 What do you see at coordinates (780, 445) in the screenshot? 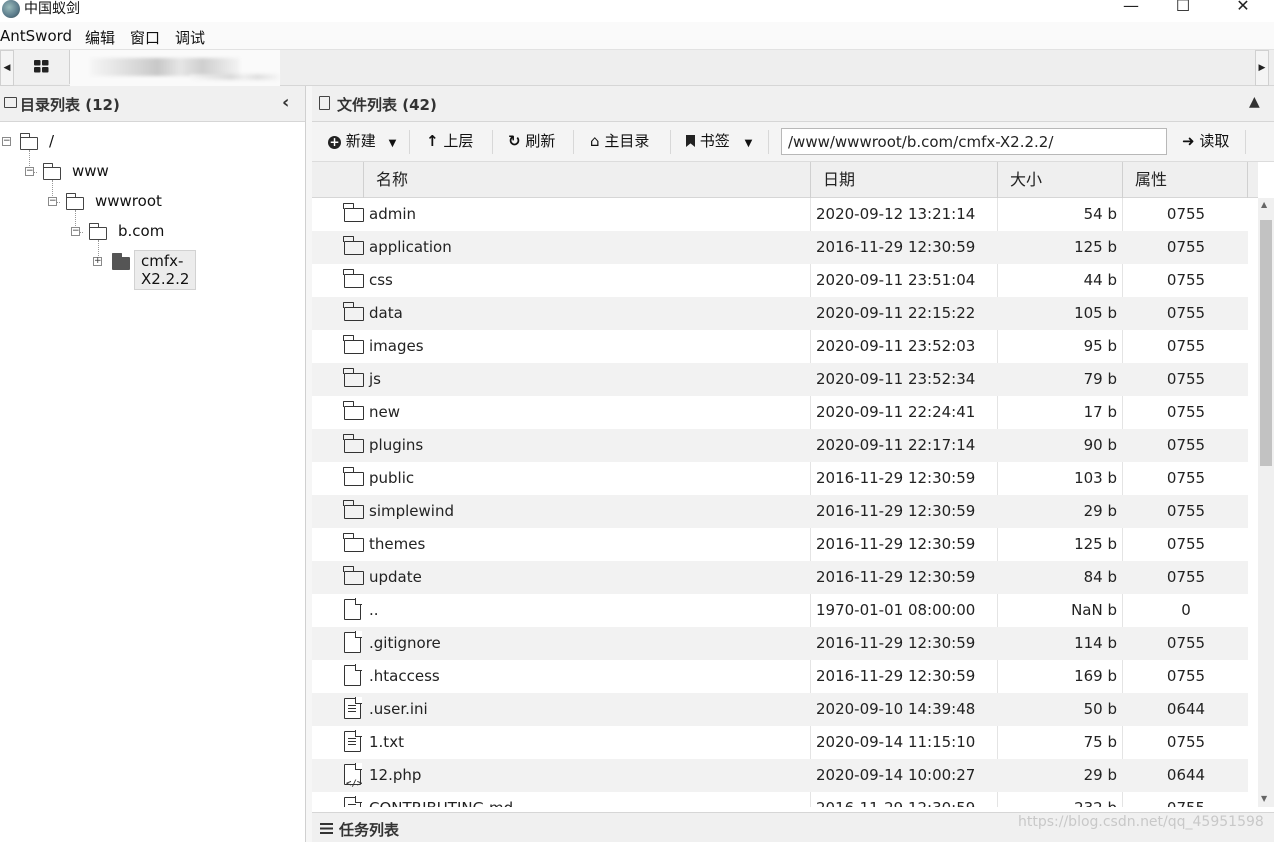
I see `file-row: plugins 2020-09-11 22:17:14 90 b 0755` at bounding box center [780, 445].